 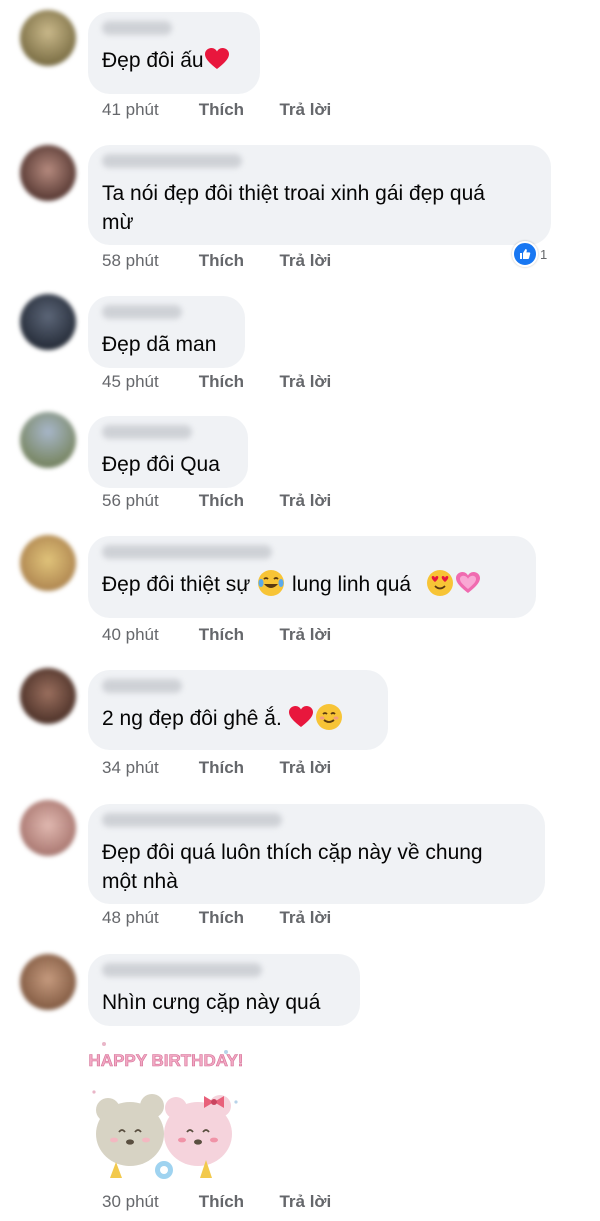 I want to click on comment-text: Nhìn cưng cặp này quá, so click(x=211, y=1002).